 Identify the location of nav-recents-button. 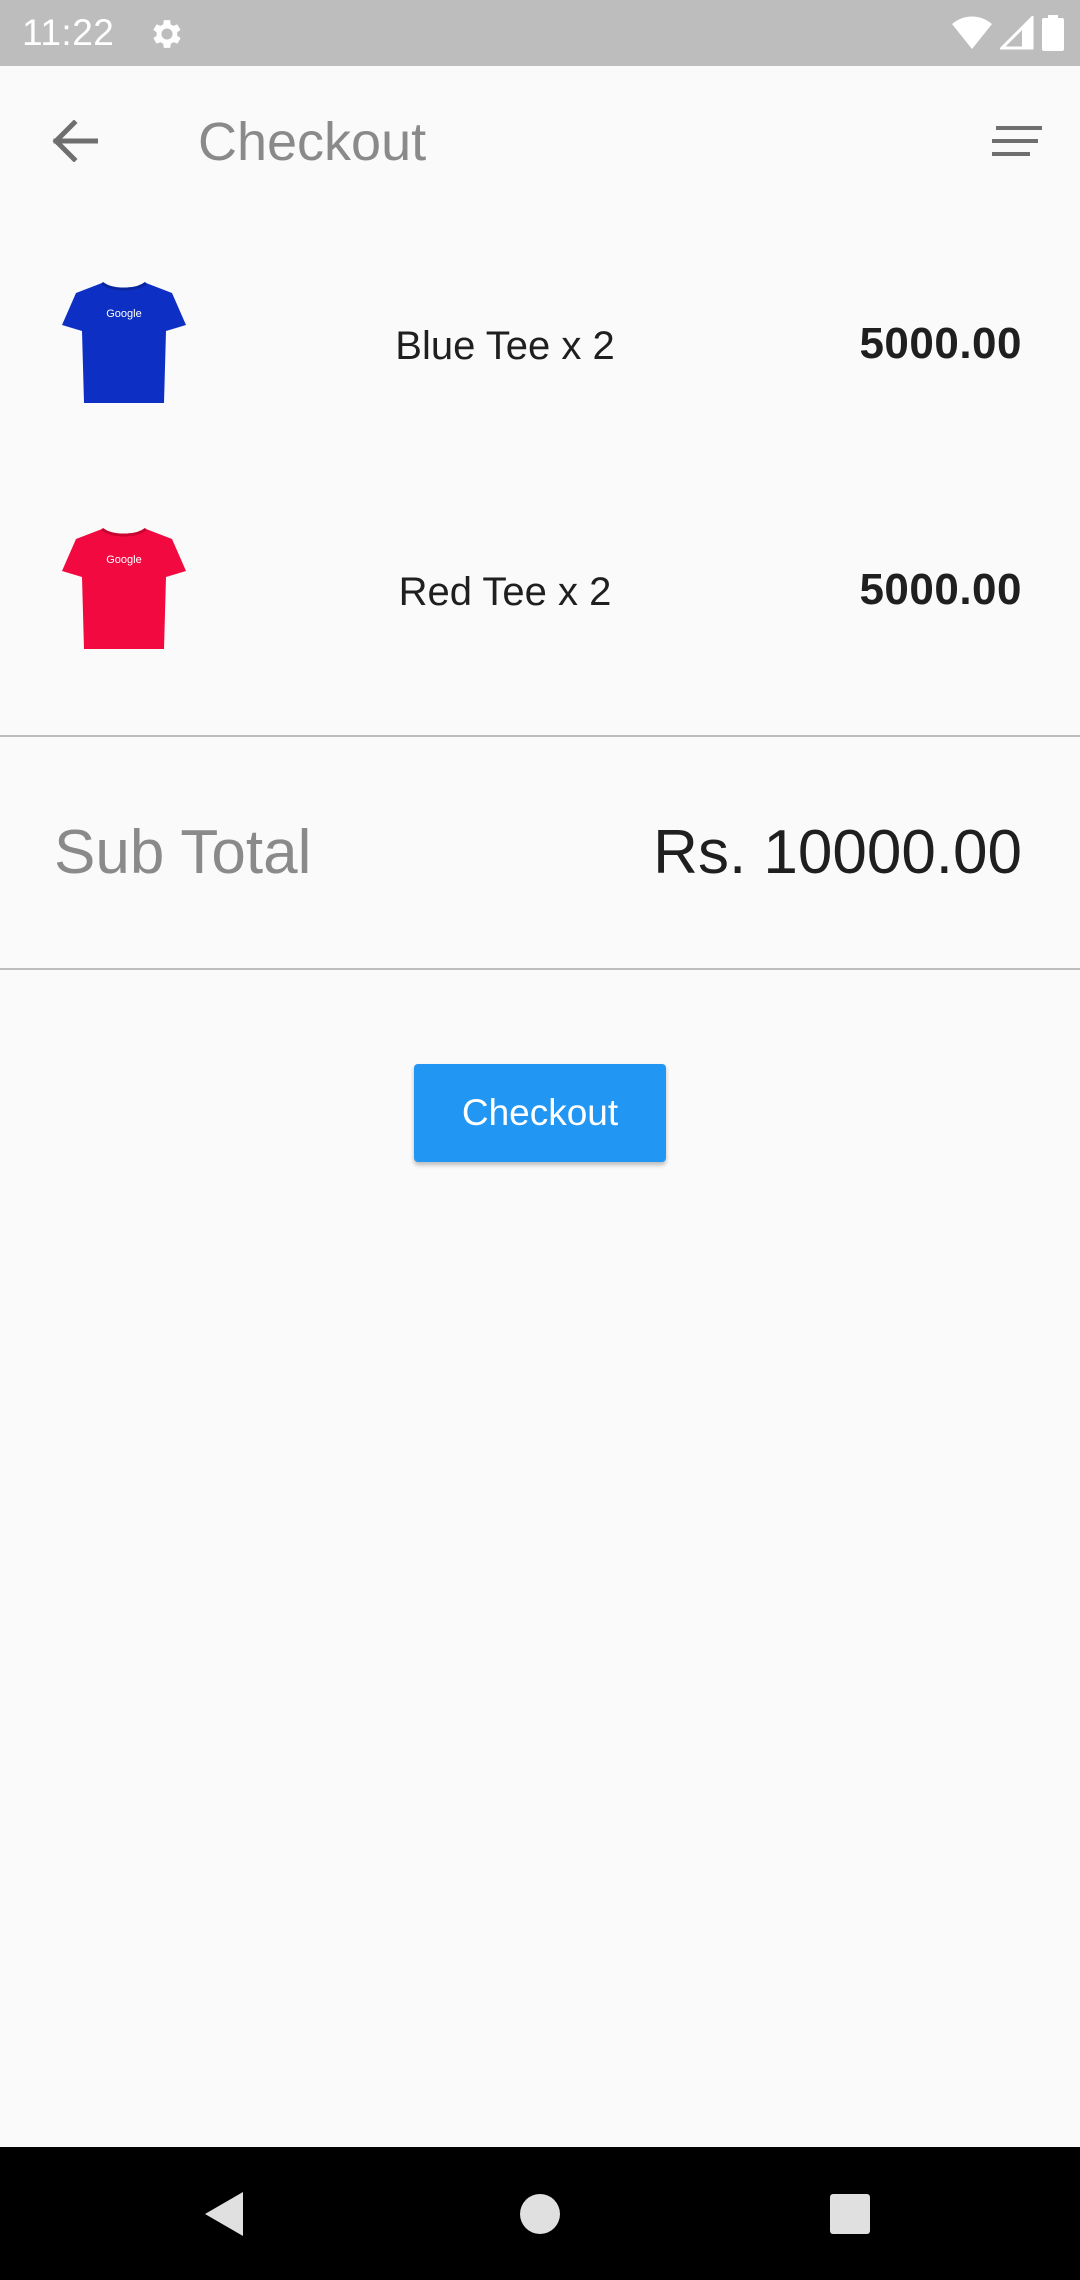
(850, 2214).